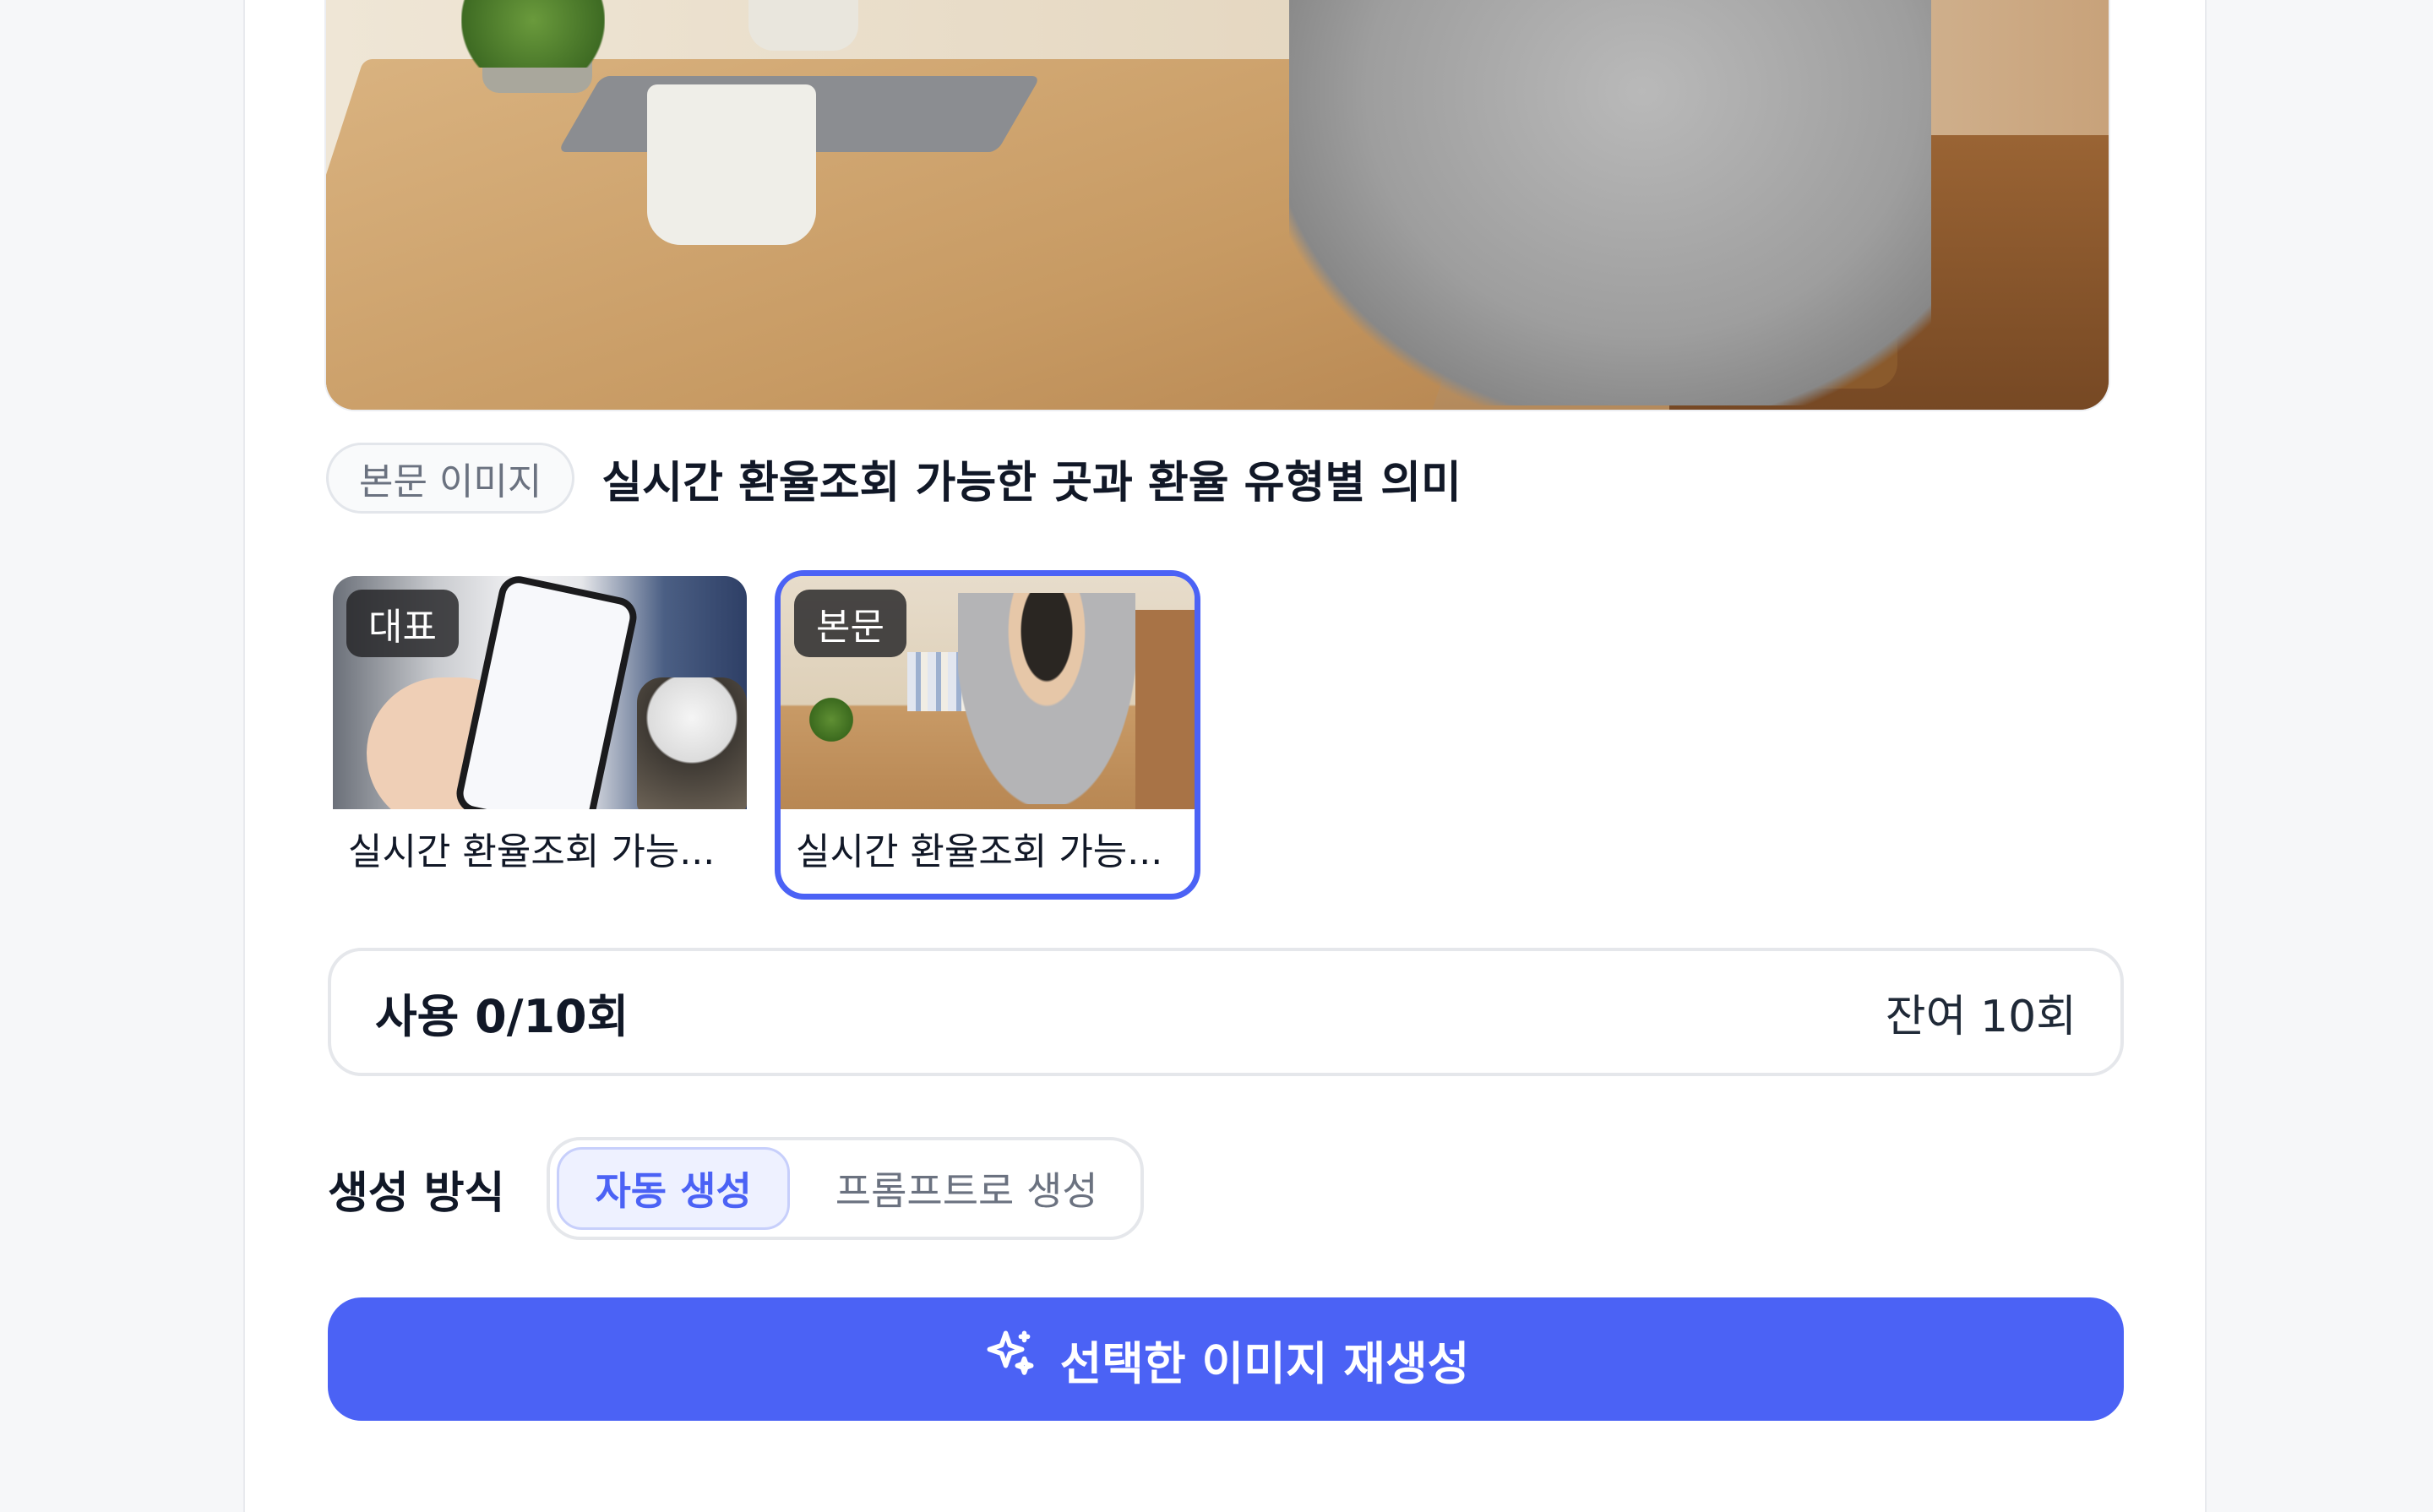 This screenshot has width=2433, height=1512. What do you see at coordinates (533, 34) in the screenshot?
I see `preview-plant` at bounding box center [533, 34].